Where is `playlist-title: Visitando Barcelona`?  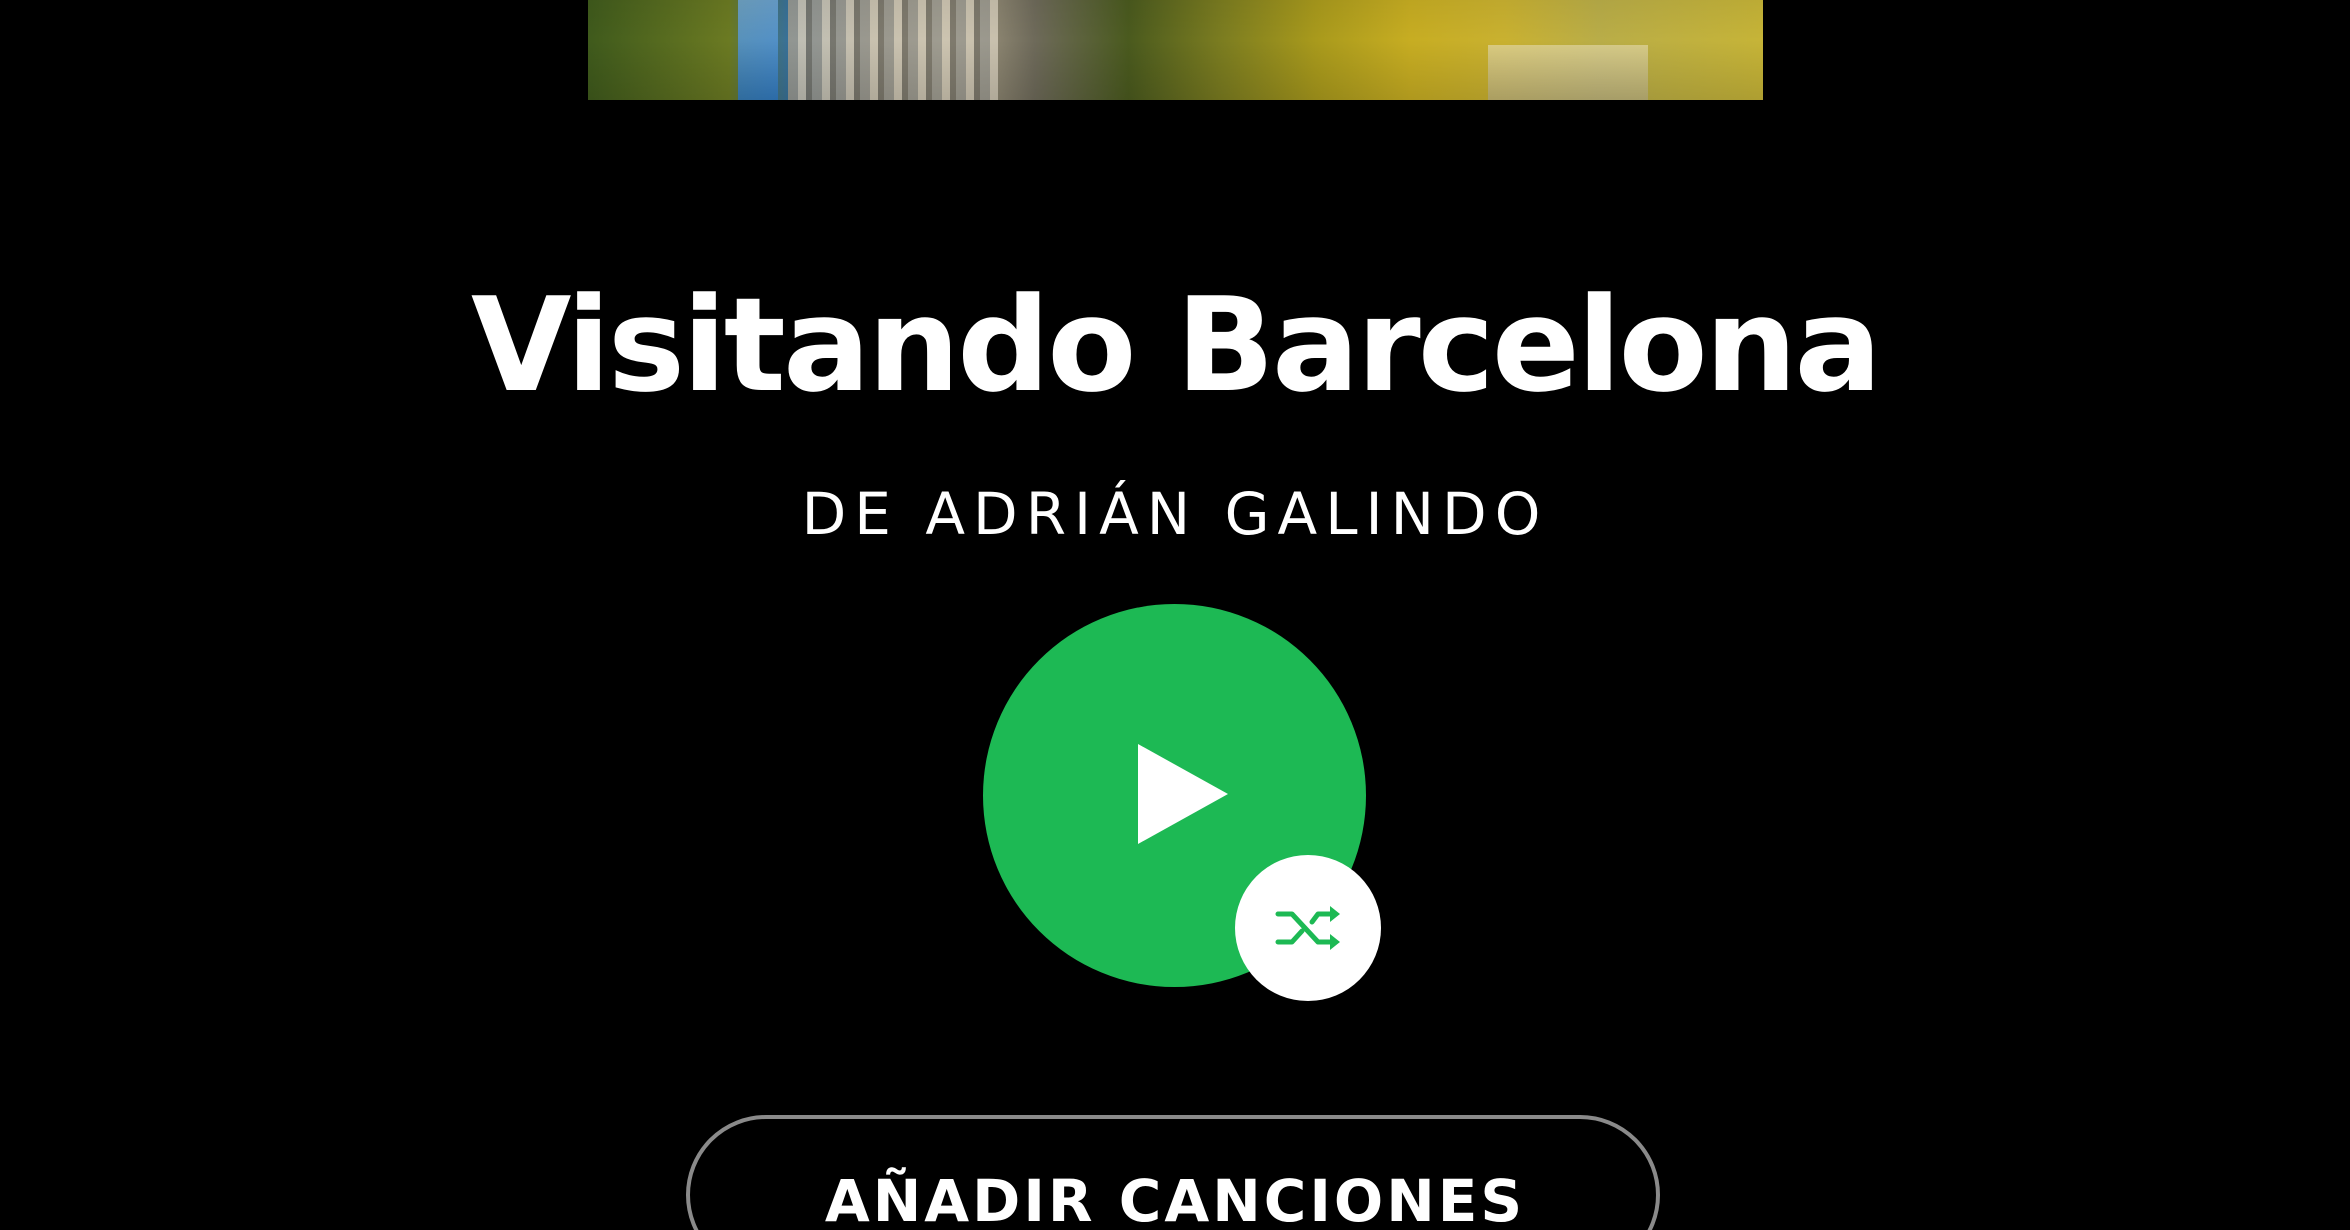 playlist-title: Visitando Barcelona is located at coordinates (1176, 345).